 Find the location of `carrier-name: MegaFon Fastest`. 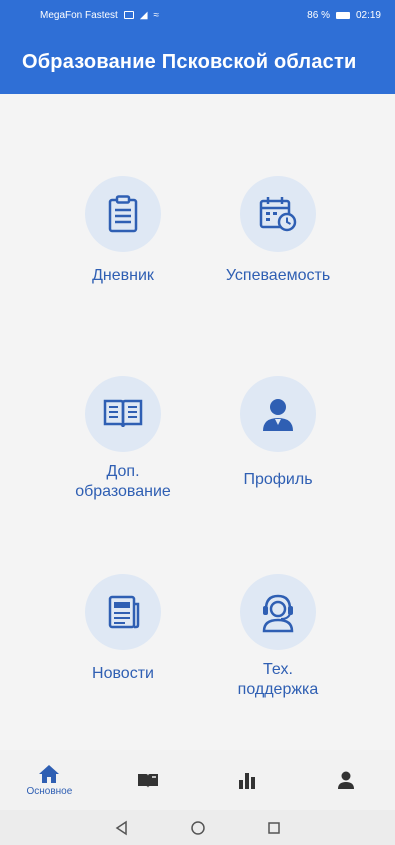

carrier-name: MegaFon Fastest is located at coordinates (79, 15).